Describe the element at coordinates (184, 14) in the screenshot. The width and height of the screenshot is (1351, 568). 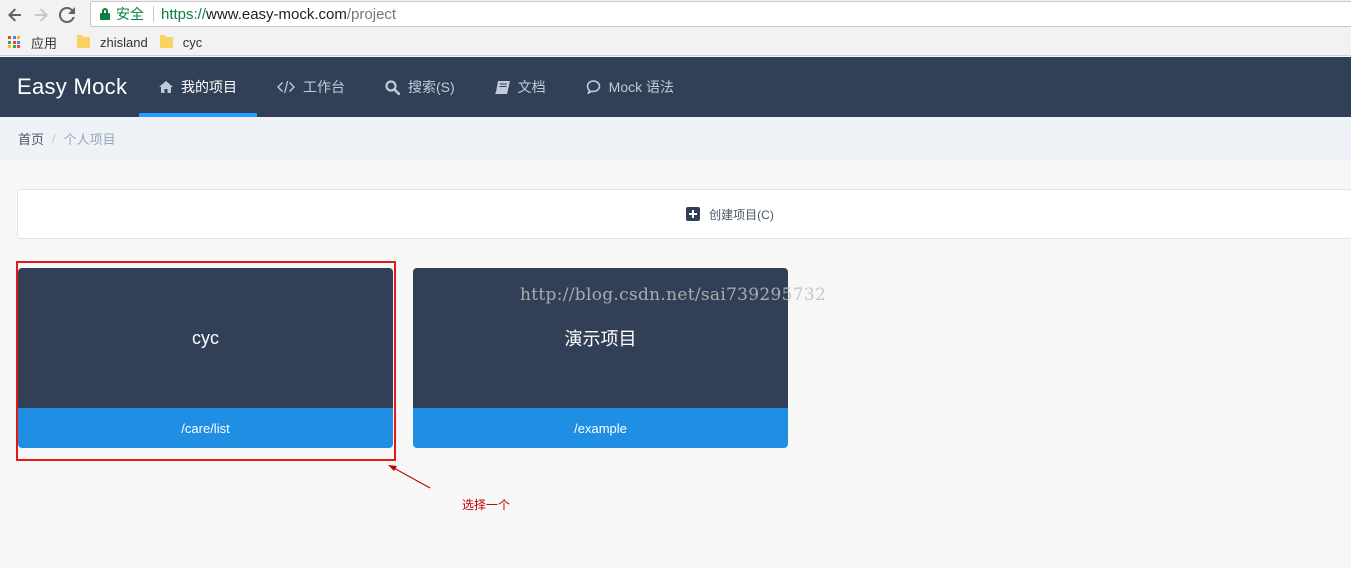
I see `url-scheme: https://` at that location.